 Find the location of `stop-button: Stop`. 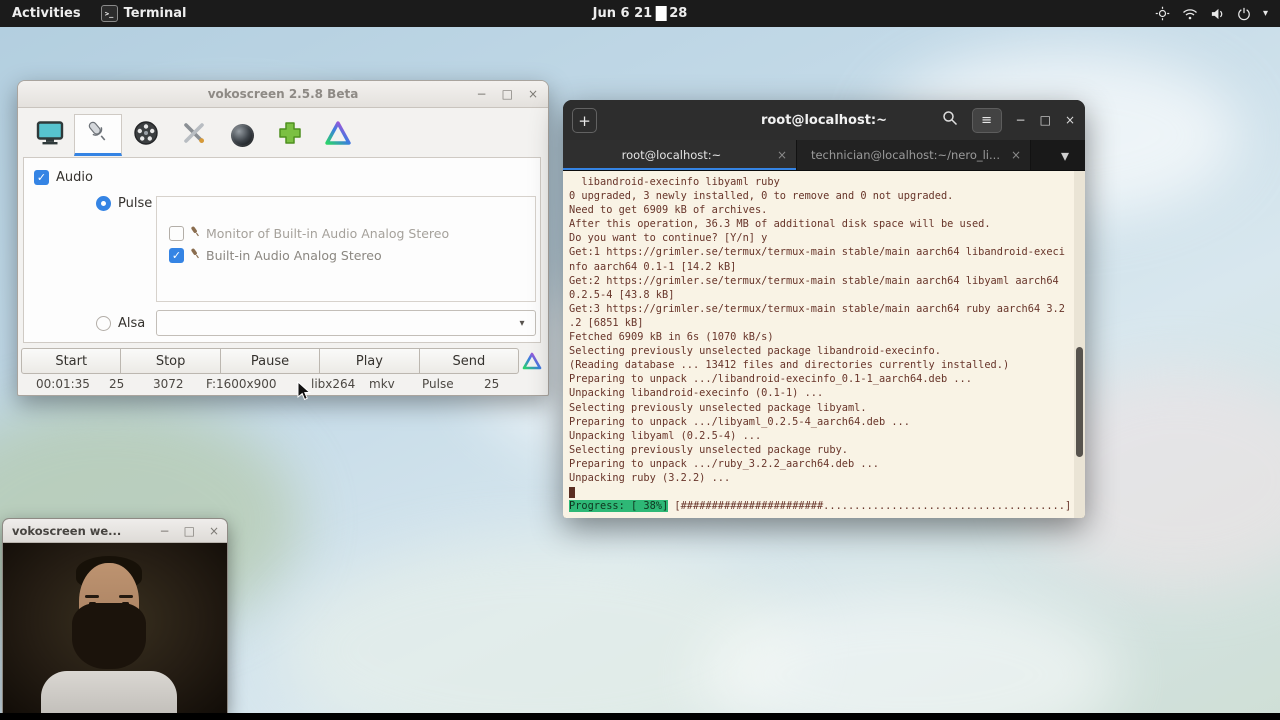

stop-button: Stop is located at coordinates (170, 361).